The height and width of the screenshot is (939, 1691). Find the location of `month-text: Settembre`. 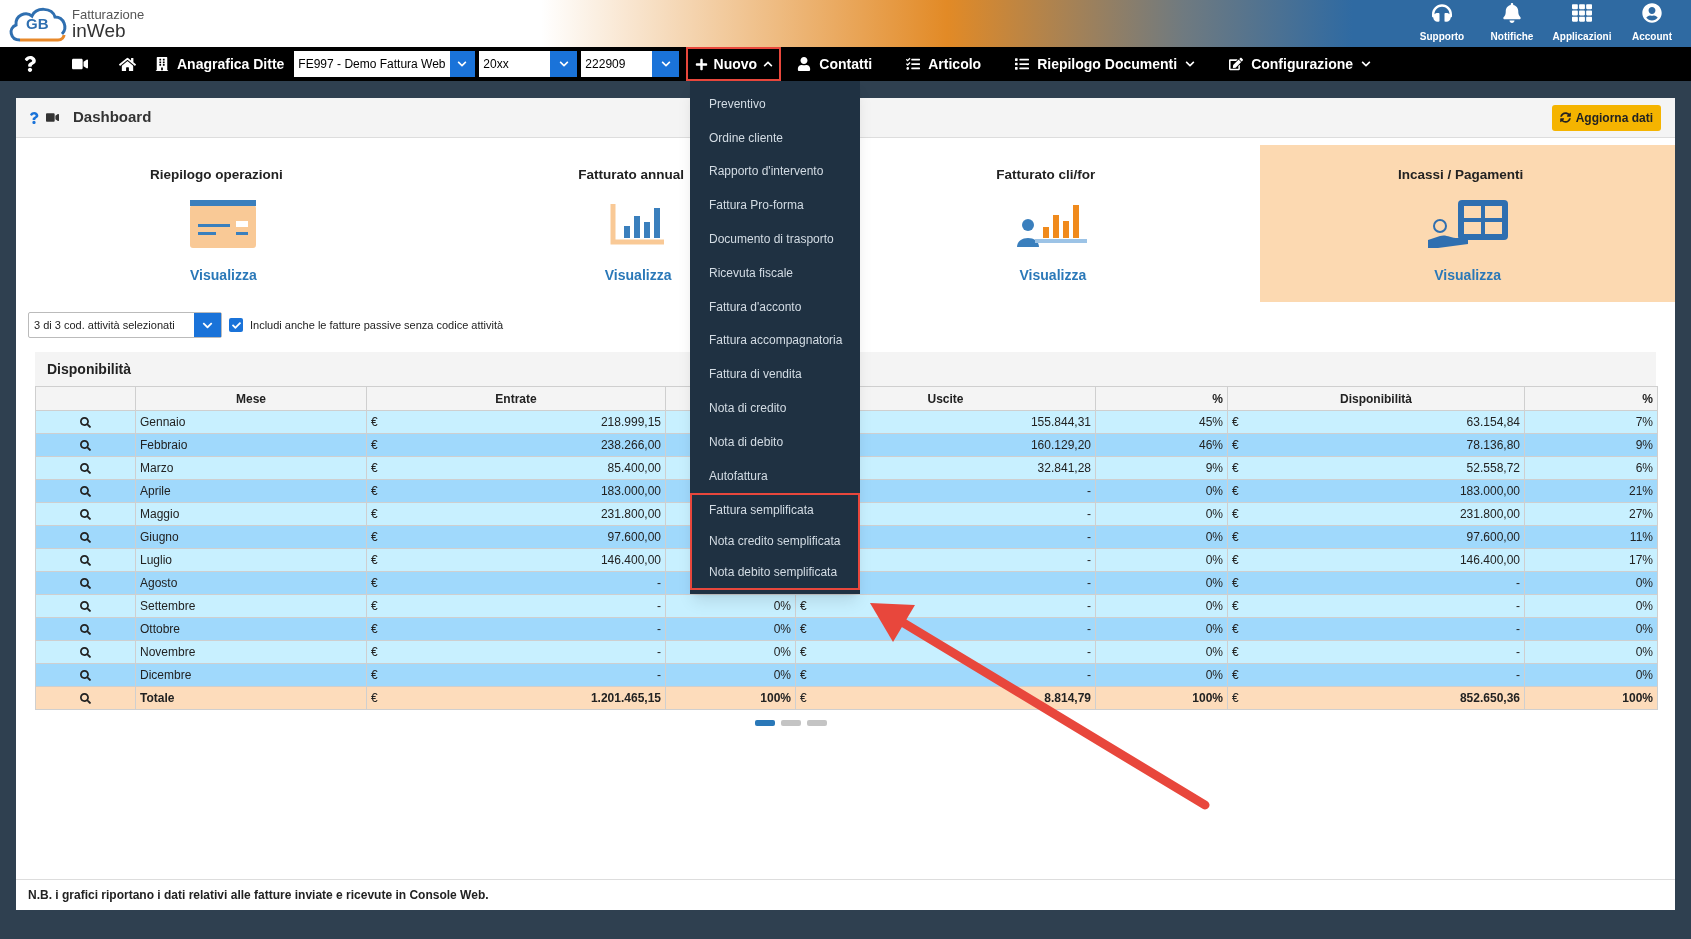

month-text: Settembre is located at coordinates (168, 606).